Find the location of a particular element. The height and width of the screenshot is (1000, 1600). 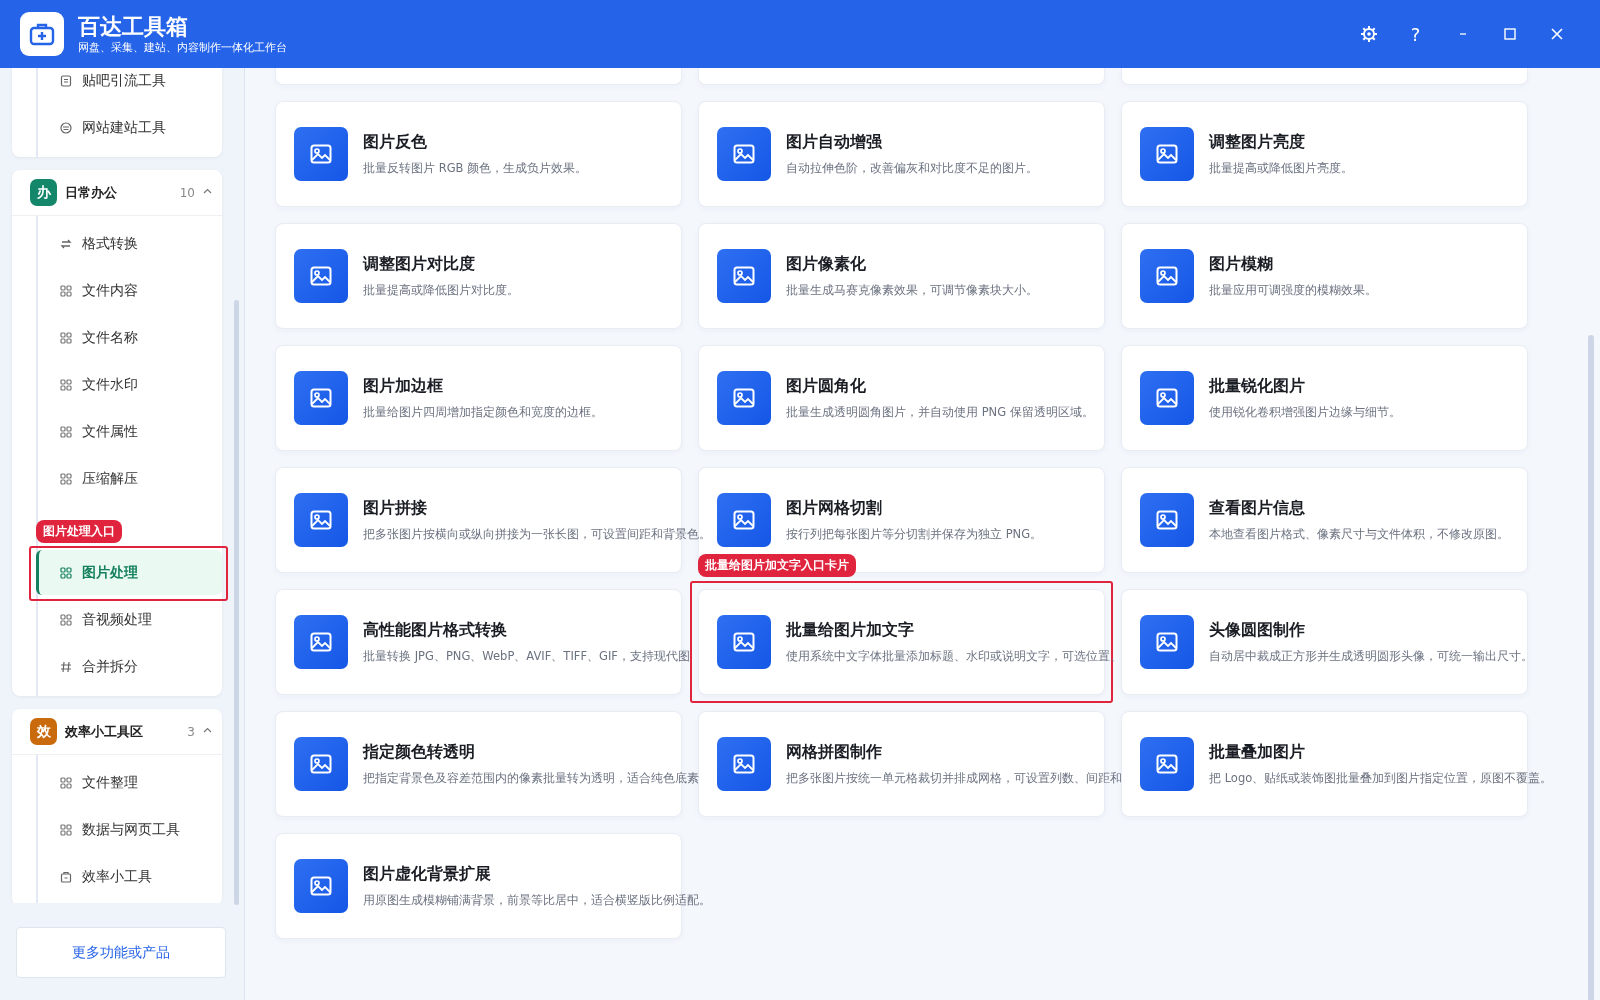

tool-title: 图片虚化背景扩展 is located at coordinates (427, 874).